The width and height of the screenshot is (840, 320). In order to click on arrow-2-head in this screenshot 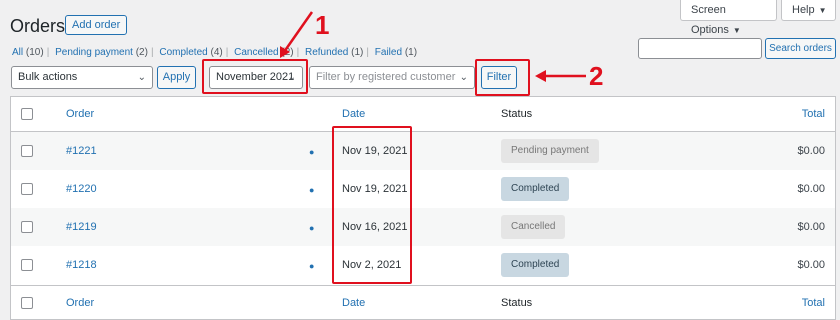, I will do `click(540, 76)`.